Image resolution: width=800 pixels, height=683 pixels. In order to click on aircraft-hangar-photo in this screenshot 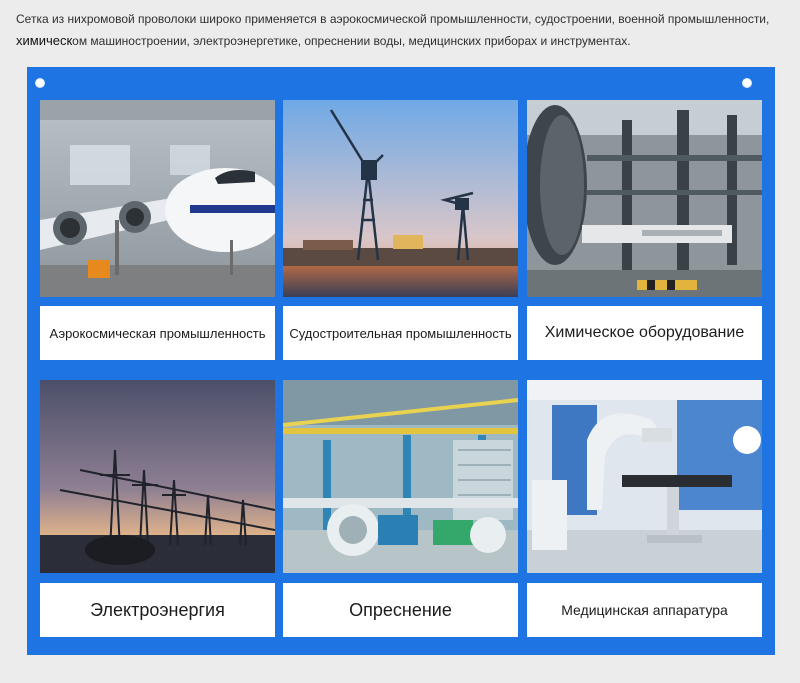, I will do `click(157, 198)`.